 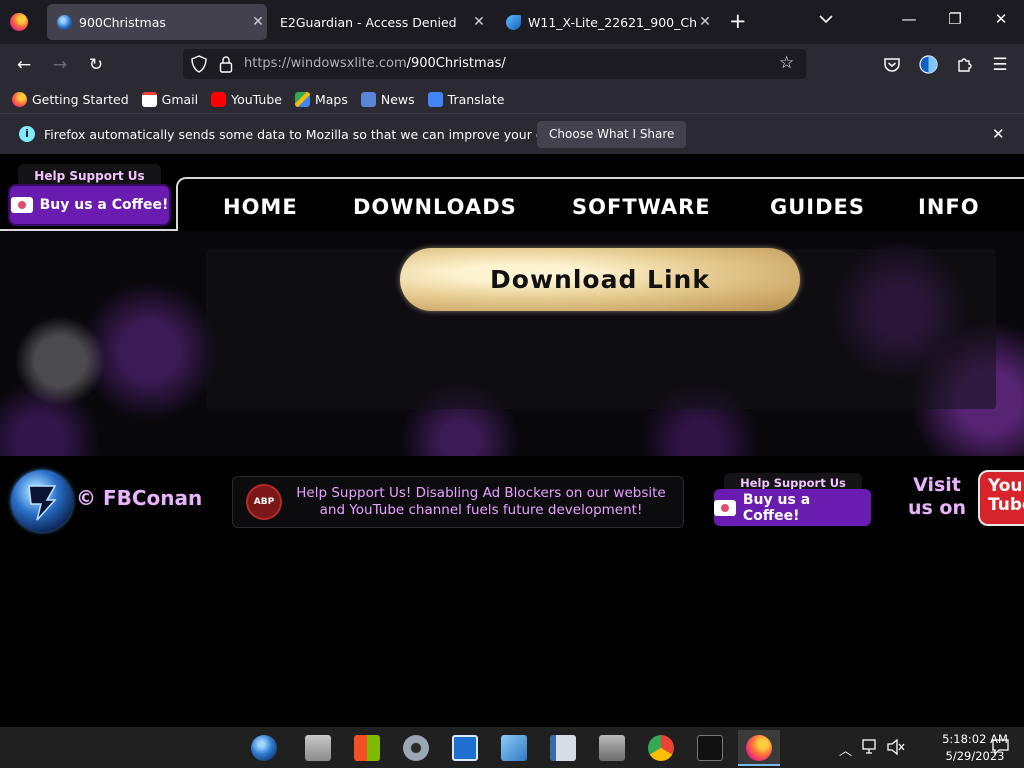 What do you see at coordinates (1001, 19) in the screenshot?
I see `close-window-icon: ✕` at bounding box center [1001, 19].